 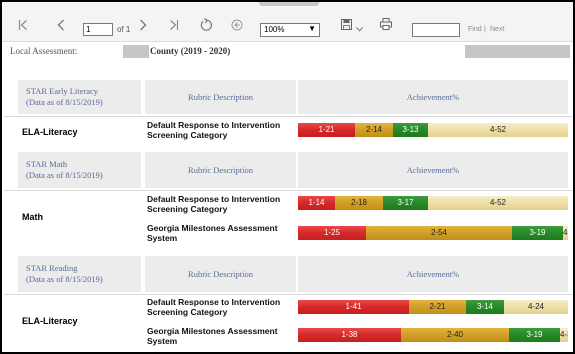 What do you see at coordinates (190, 51) in the screenshot?
I see `county-label: County (2019 - 2020)` at bounding box center [190, 51].